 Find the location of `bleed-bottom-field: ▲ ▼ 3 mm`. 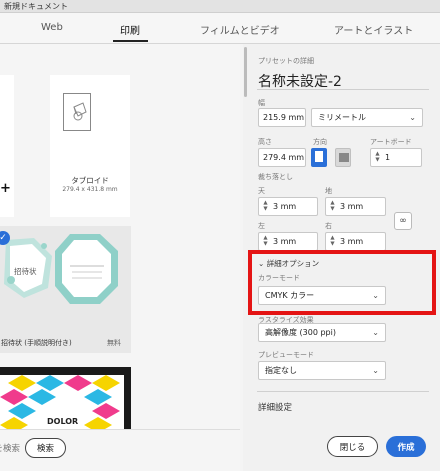

bleed-bottom-field: ▲ ▼ 3 mm is located at coordinates (355, 206).